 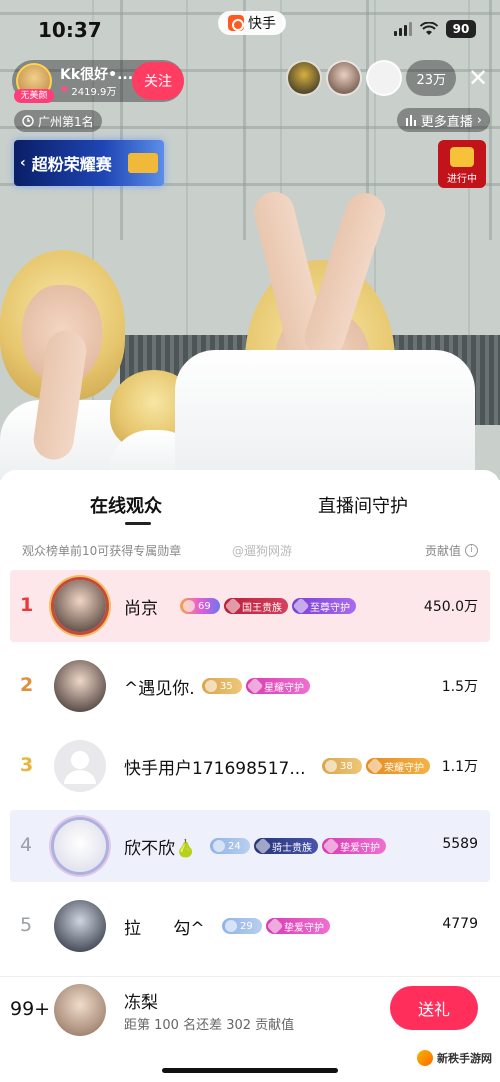 I want to click on more-live-button: 更多直播 ›, so click(x=443, y=120).